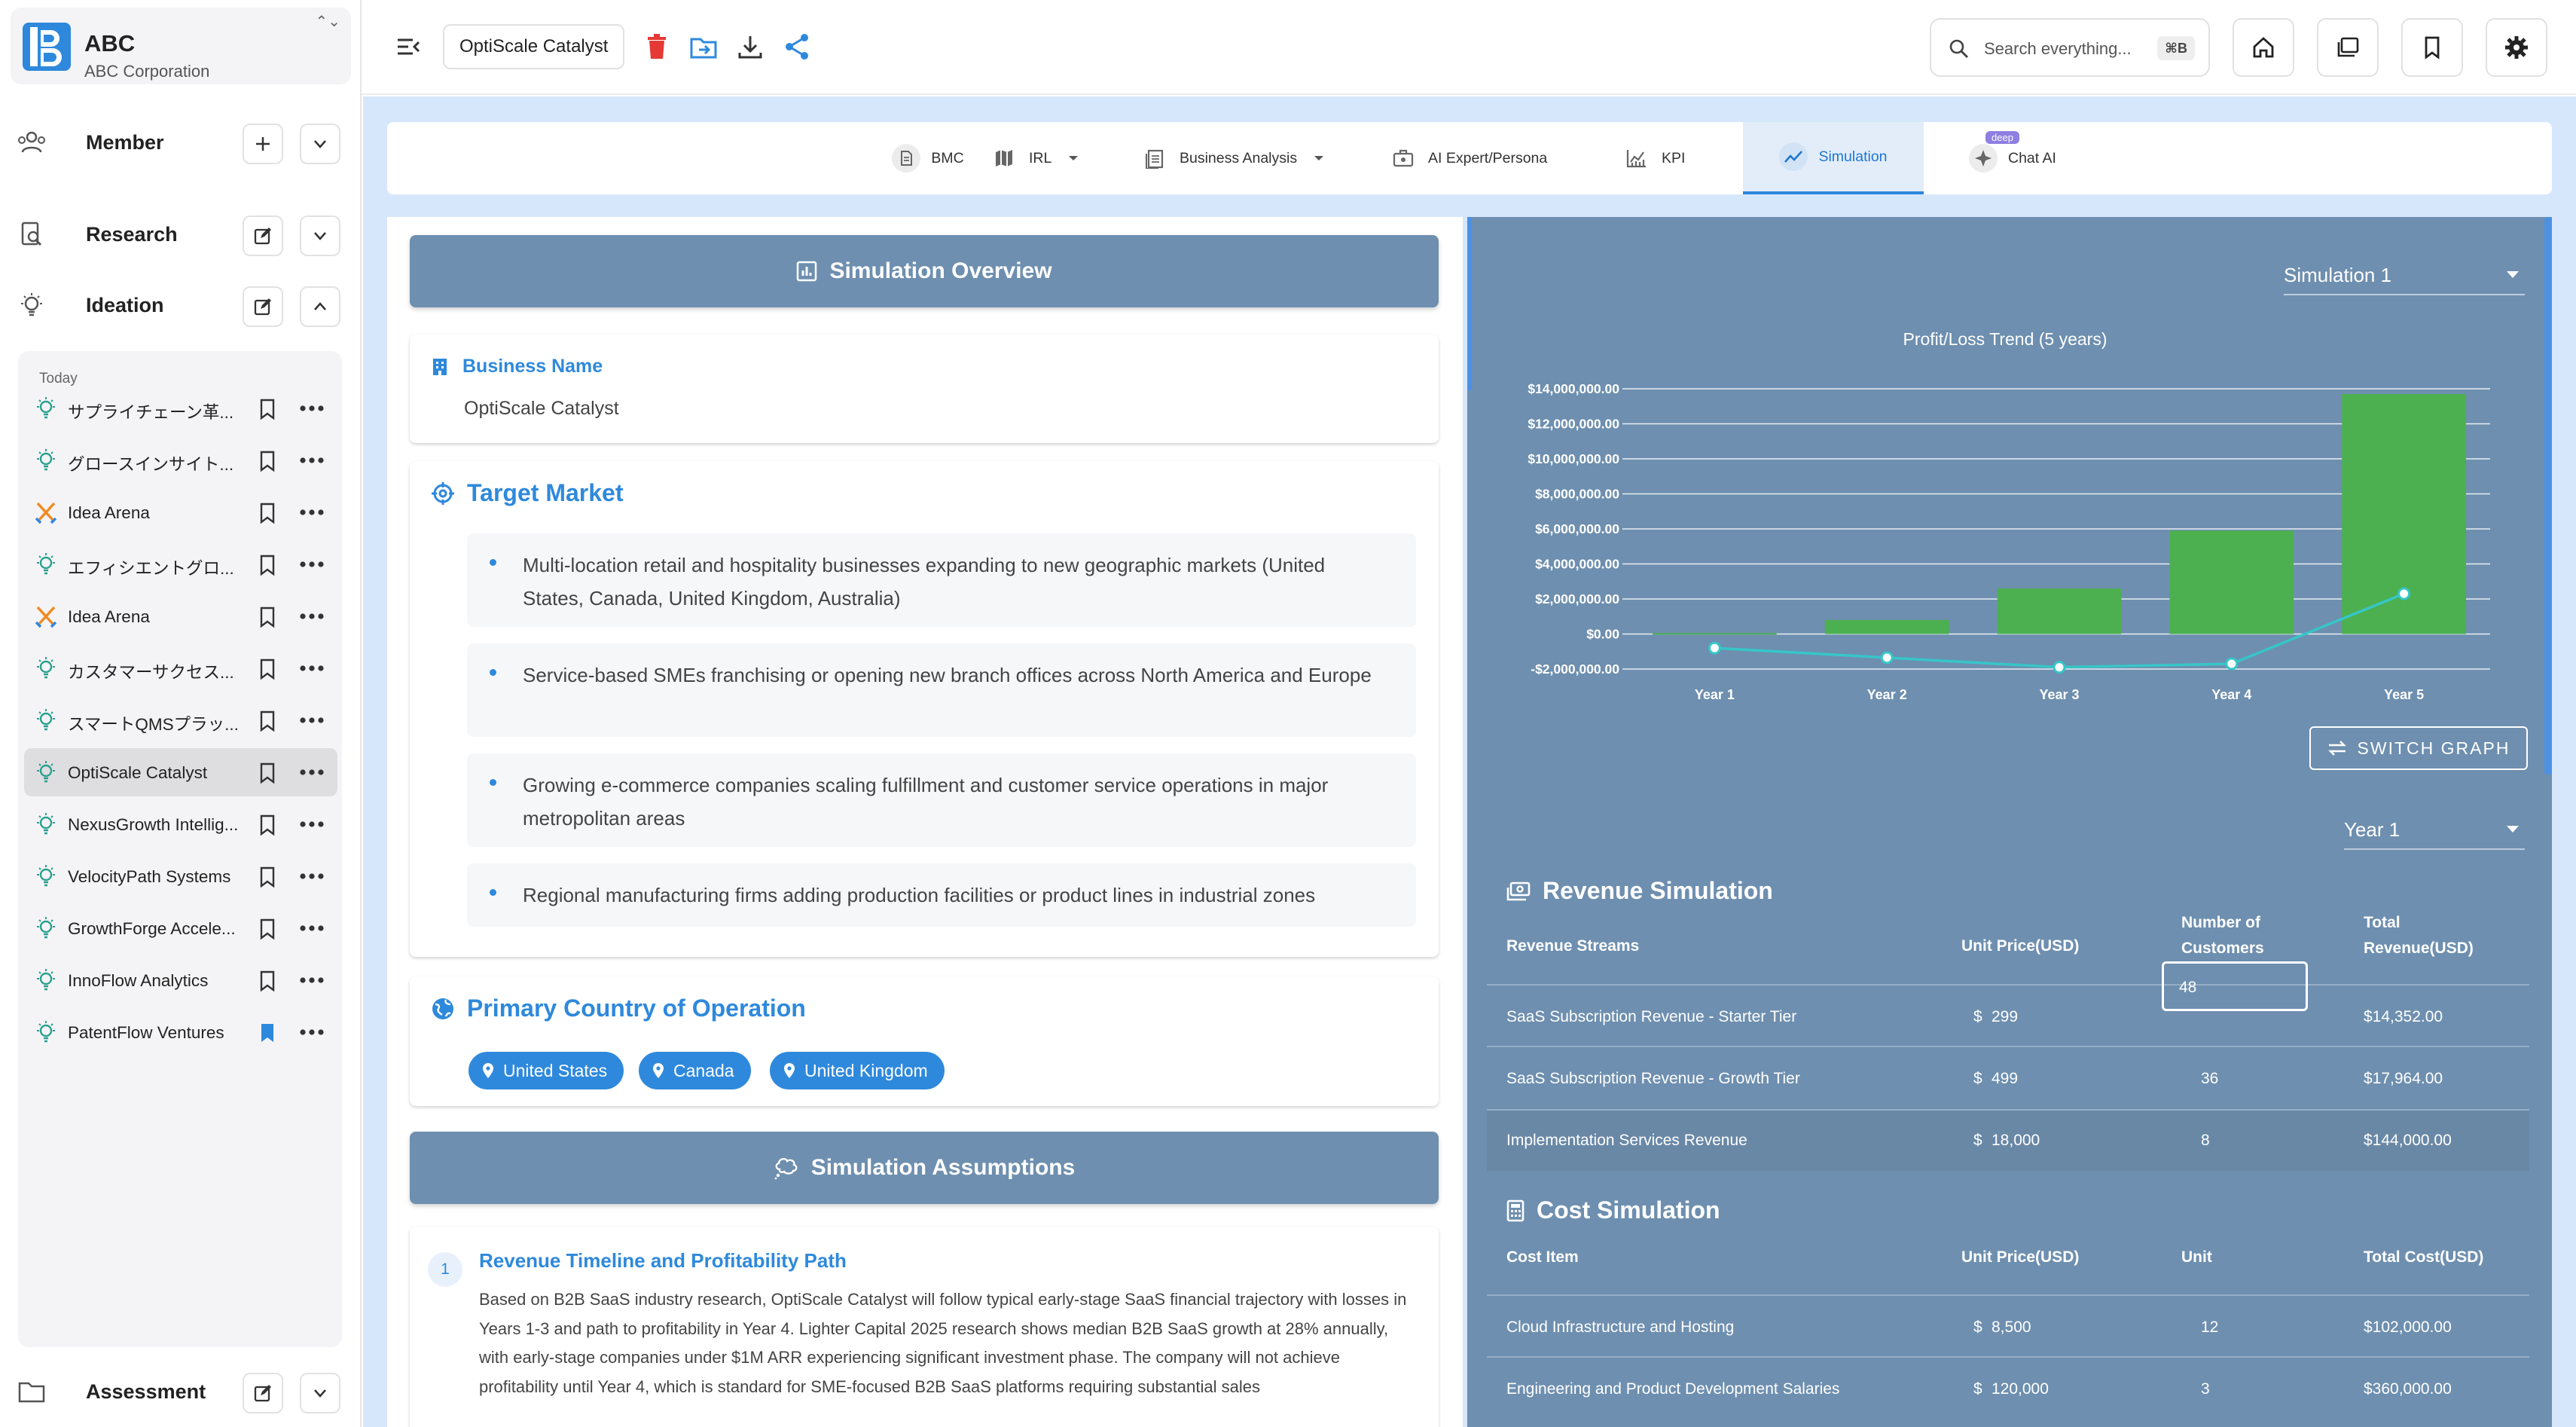  What do you see at coordinates (408, 46) in the screenshot?
I see `collapse-sidebar-icon` at bounding box center [408, 46].